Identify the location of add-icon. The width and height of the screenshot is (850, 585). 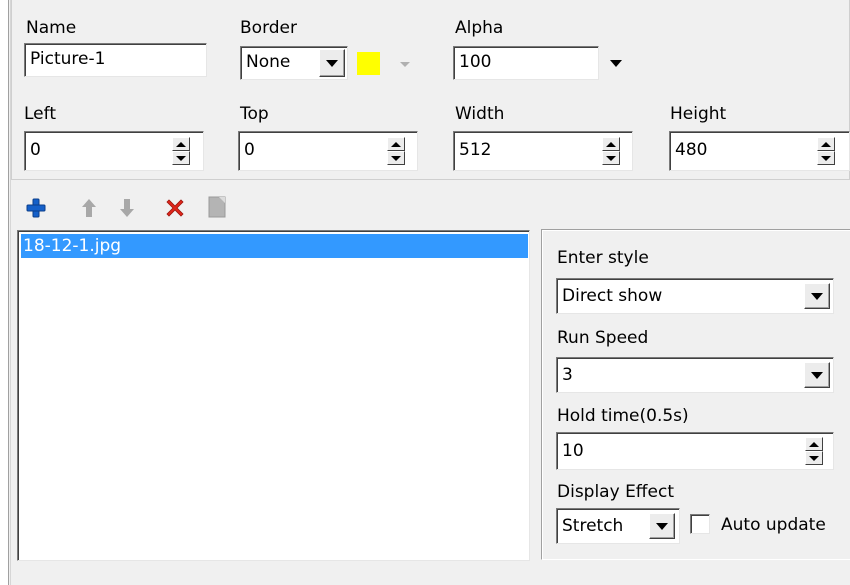
(36, 208).